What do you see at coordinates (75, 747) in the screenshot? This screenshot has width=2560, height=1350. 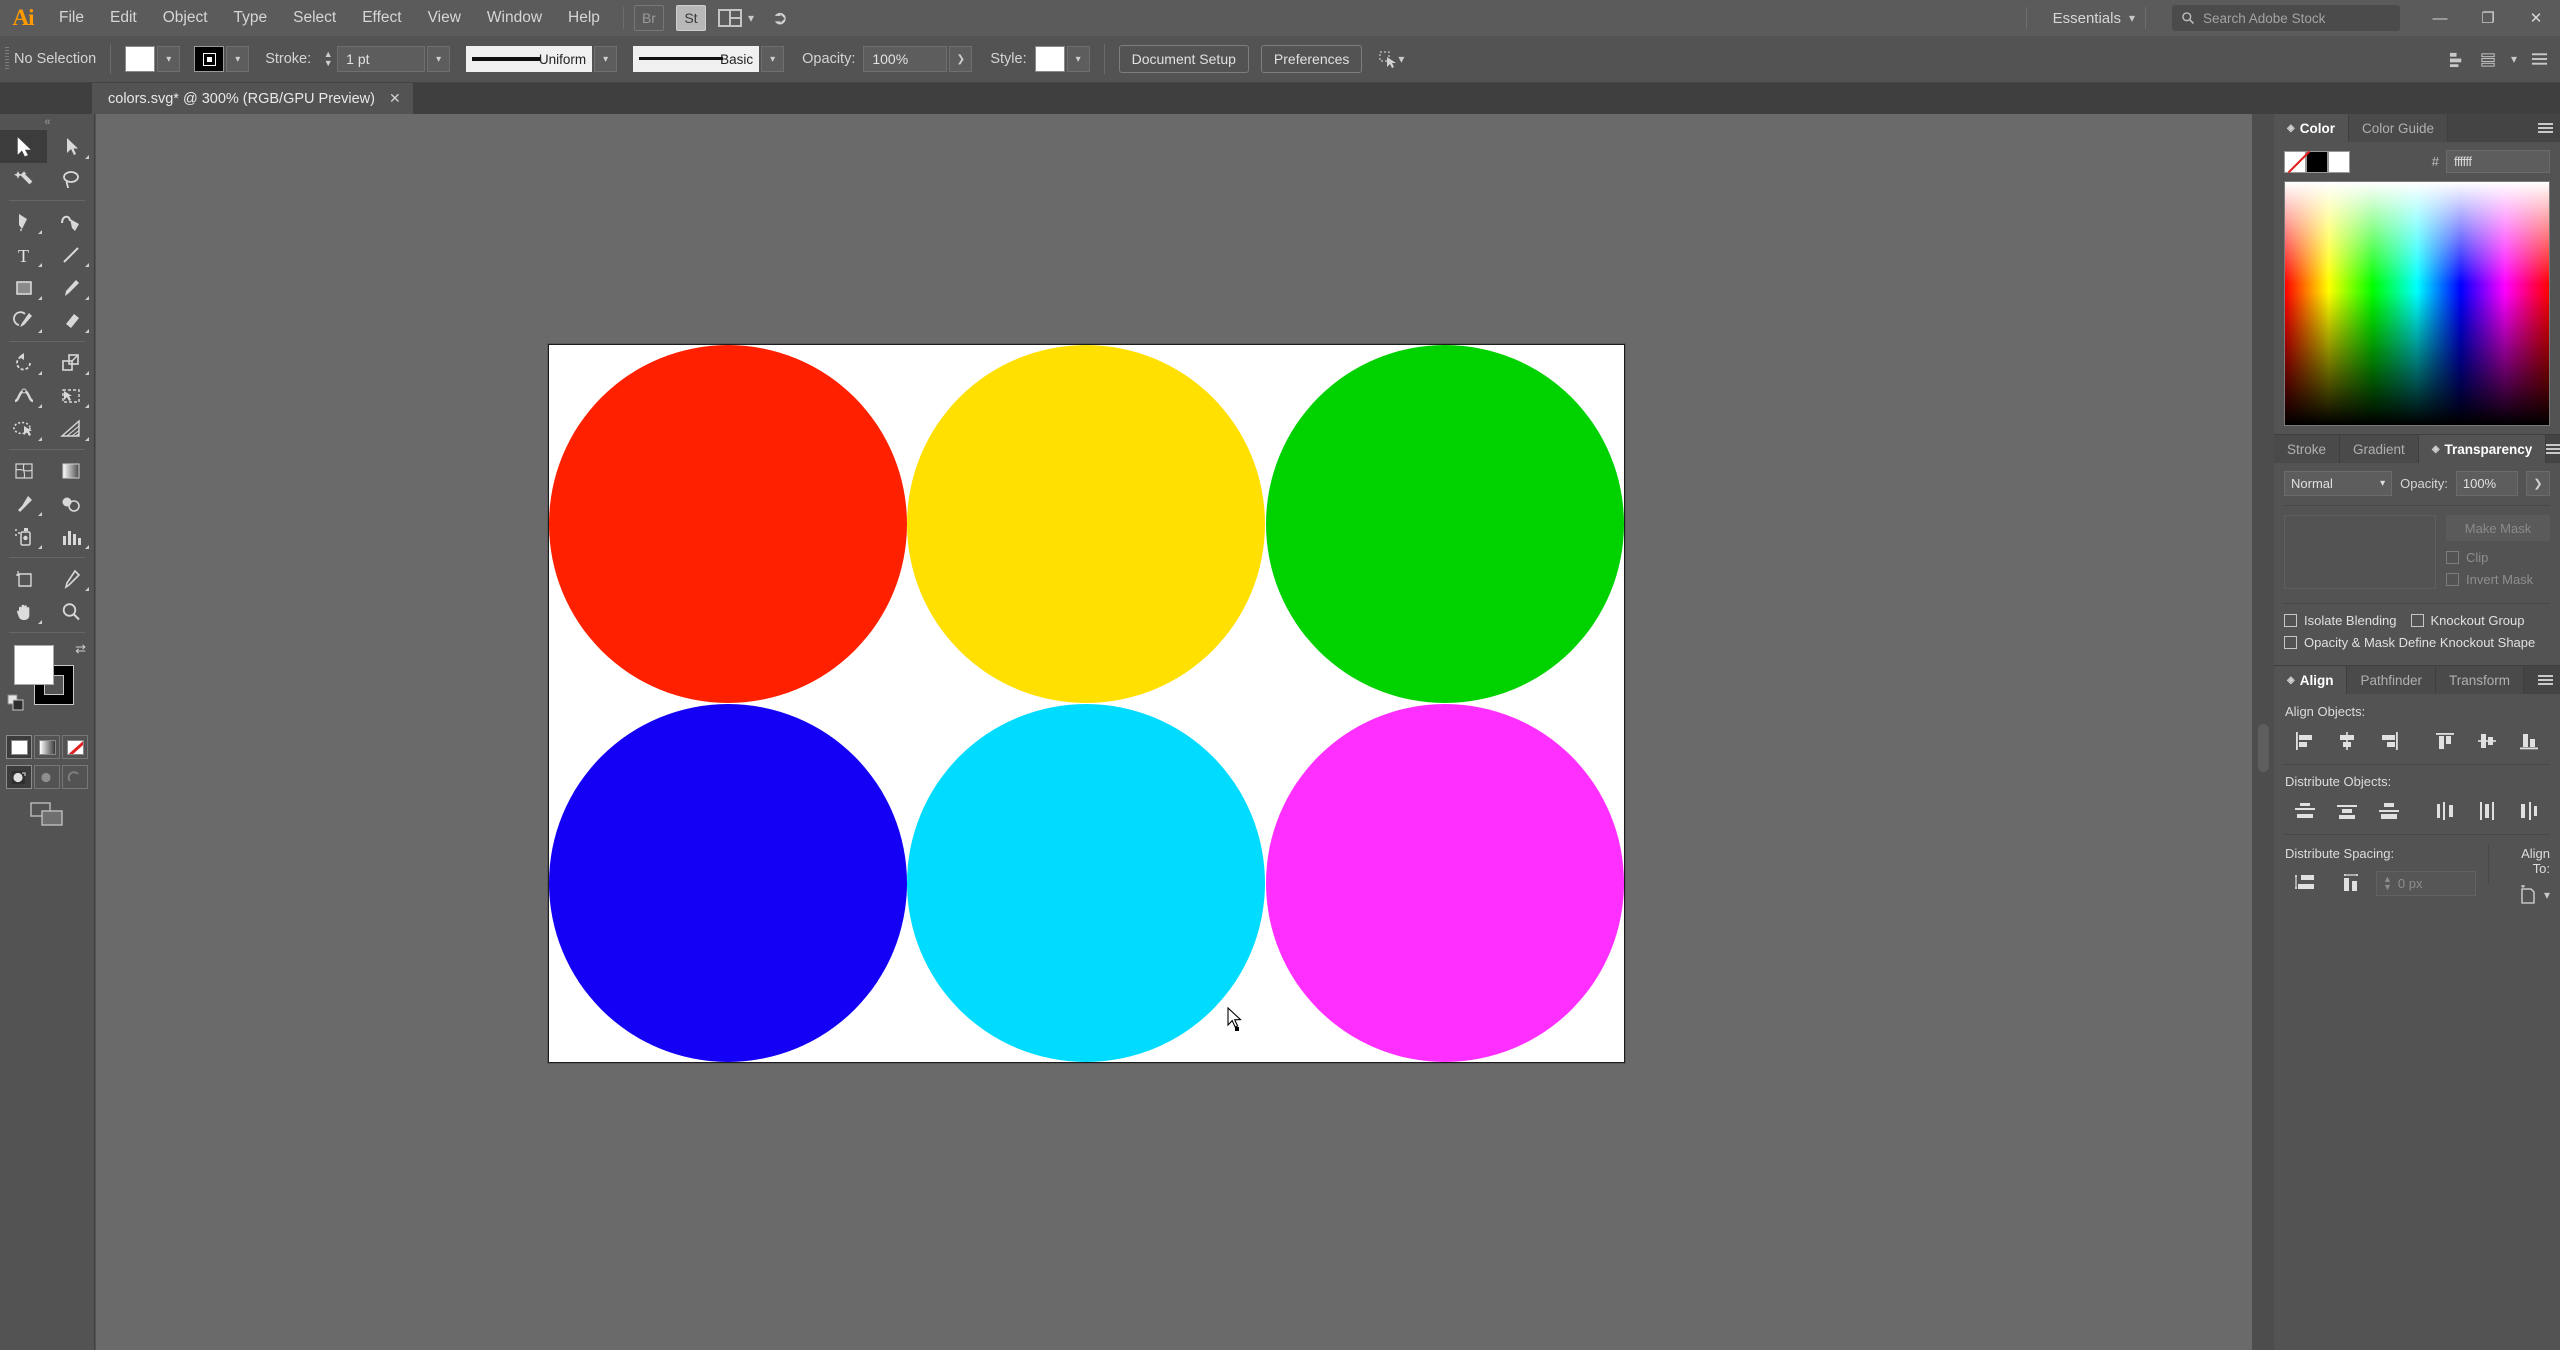 I see `none-fill-button` at bounding box center [75, 747].